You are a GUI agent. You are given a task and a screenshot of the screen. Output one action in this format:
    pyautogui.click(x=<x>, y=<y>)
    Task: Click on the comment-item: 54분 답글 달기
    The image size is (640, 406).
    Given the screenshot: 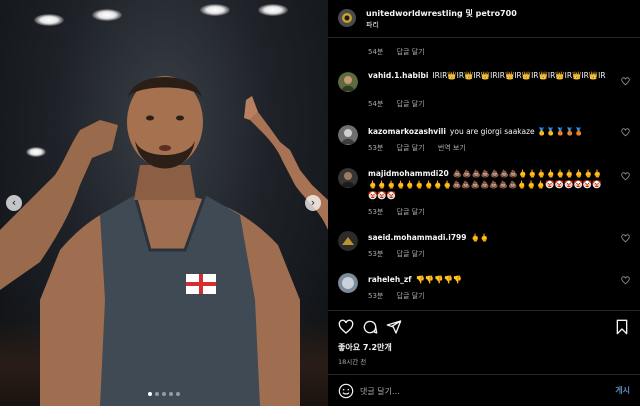 What is the action you would take?
    pyautogui.click(x=484, y=52)
    